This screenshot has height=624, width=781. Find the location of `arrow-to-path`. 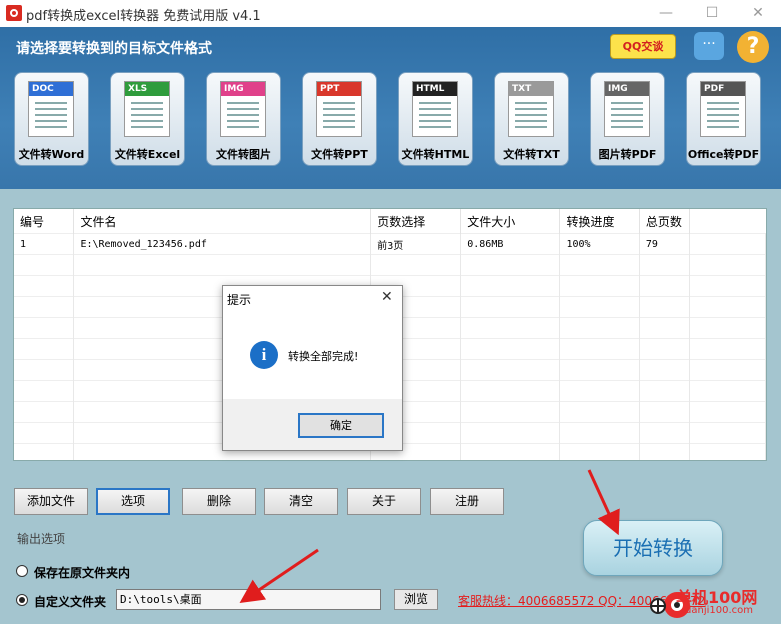

arrow-to-path is located at coordinates (279, 576).